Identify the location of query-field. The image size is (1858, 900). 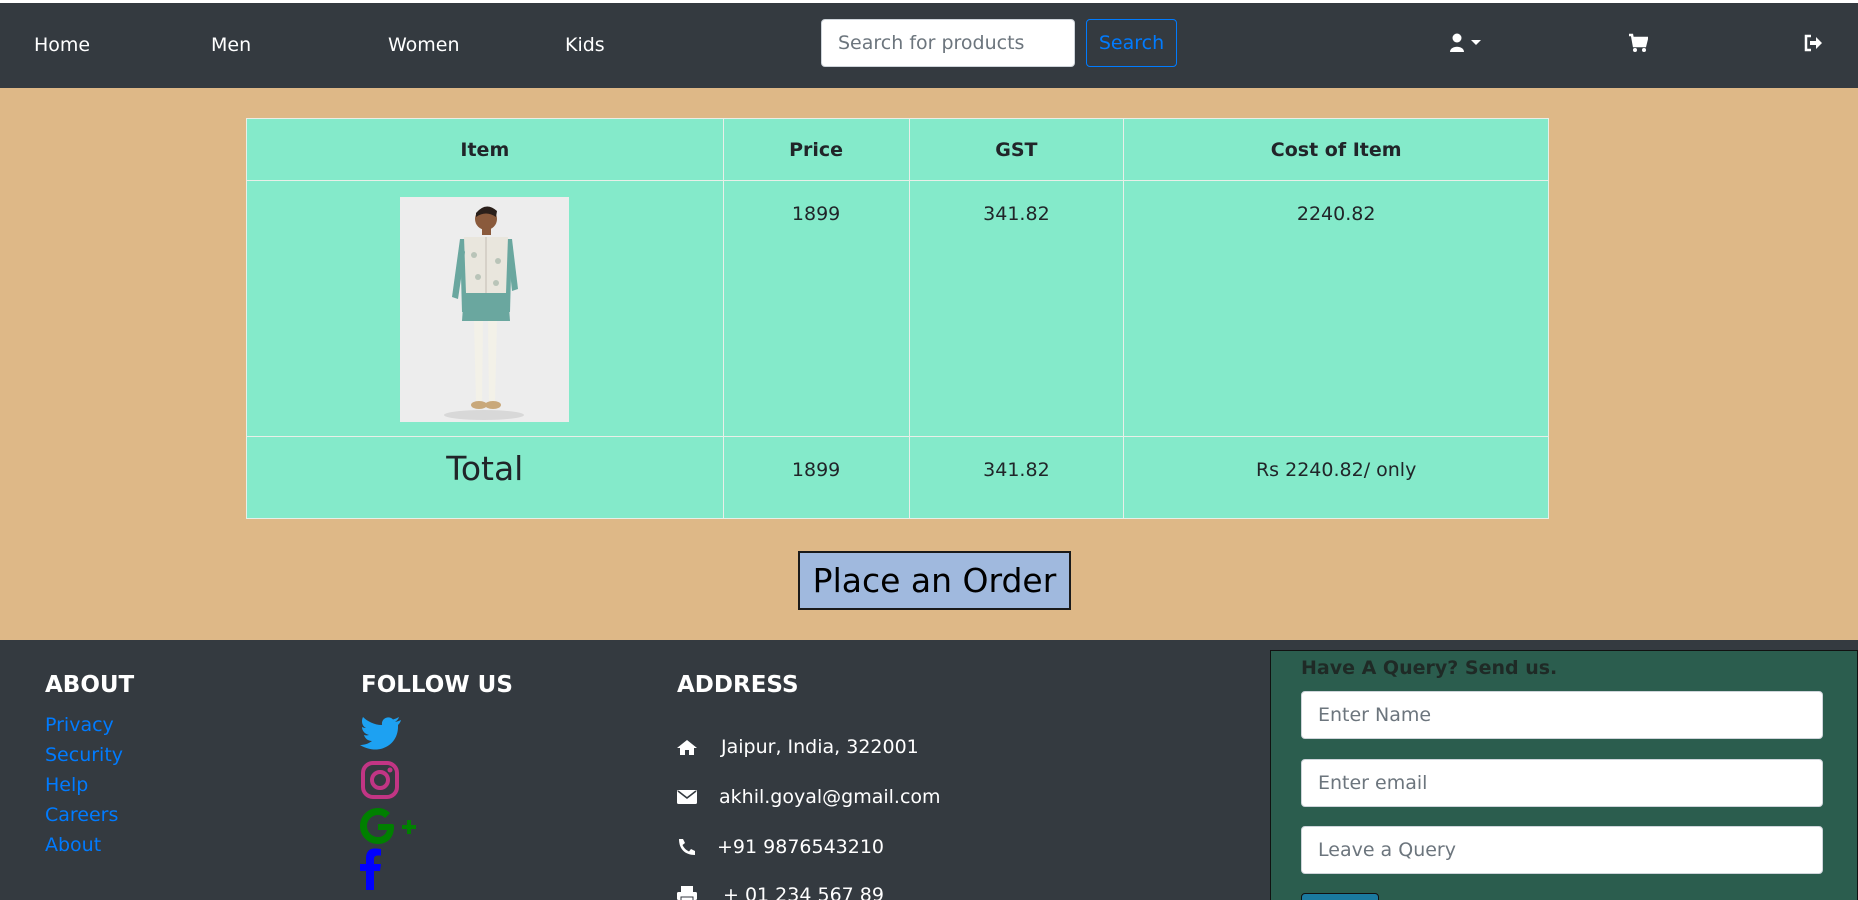
(1562, 850).